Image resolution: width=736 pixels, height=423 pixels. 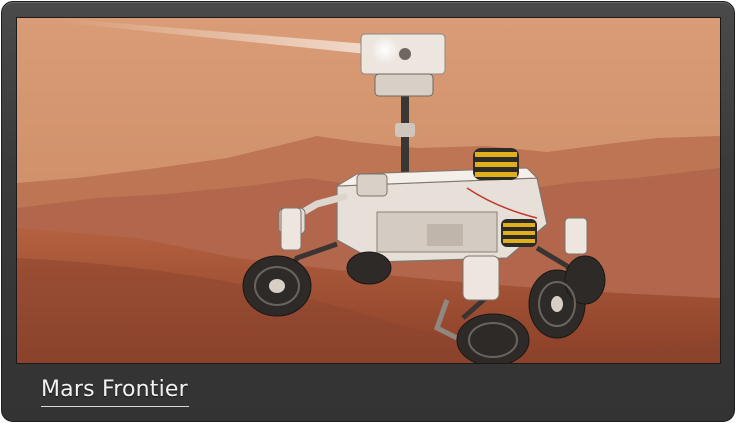 I want to click on card-caption: Mars Frontier, so click(x=114, y=390).